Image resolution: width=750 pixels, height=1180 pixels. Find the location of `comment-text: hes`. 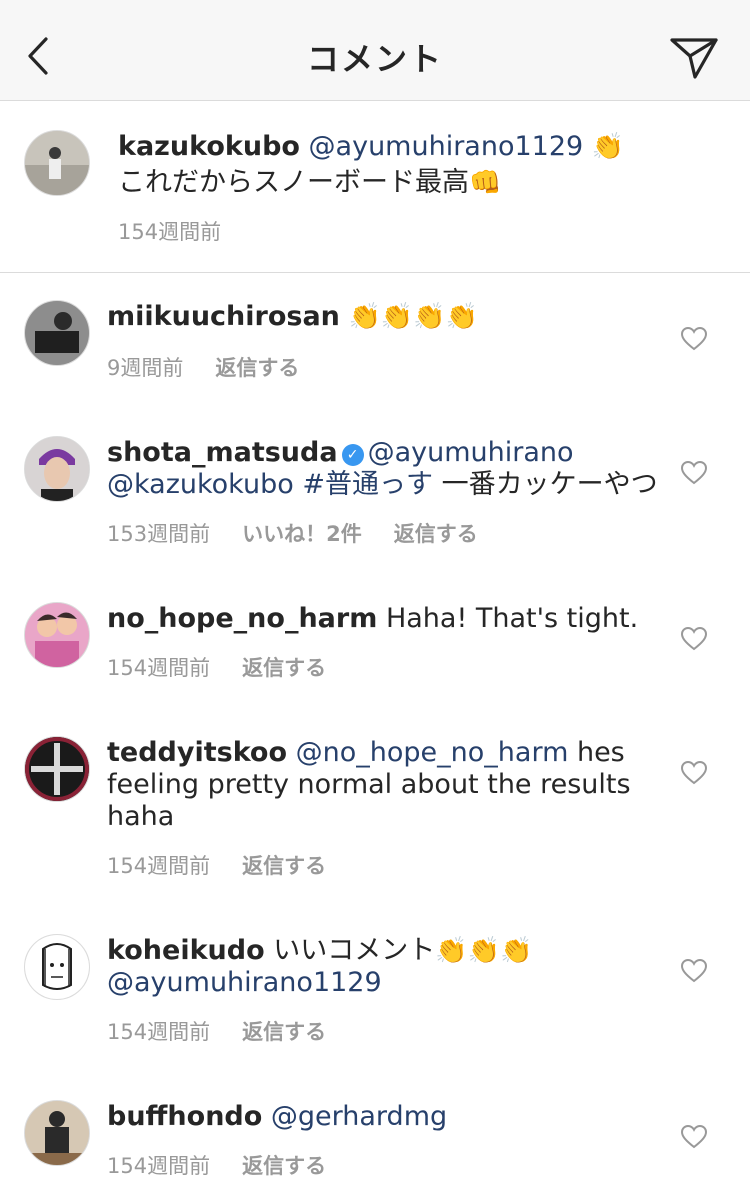

comment-text: hes is located at coordinates (596, 752).